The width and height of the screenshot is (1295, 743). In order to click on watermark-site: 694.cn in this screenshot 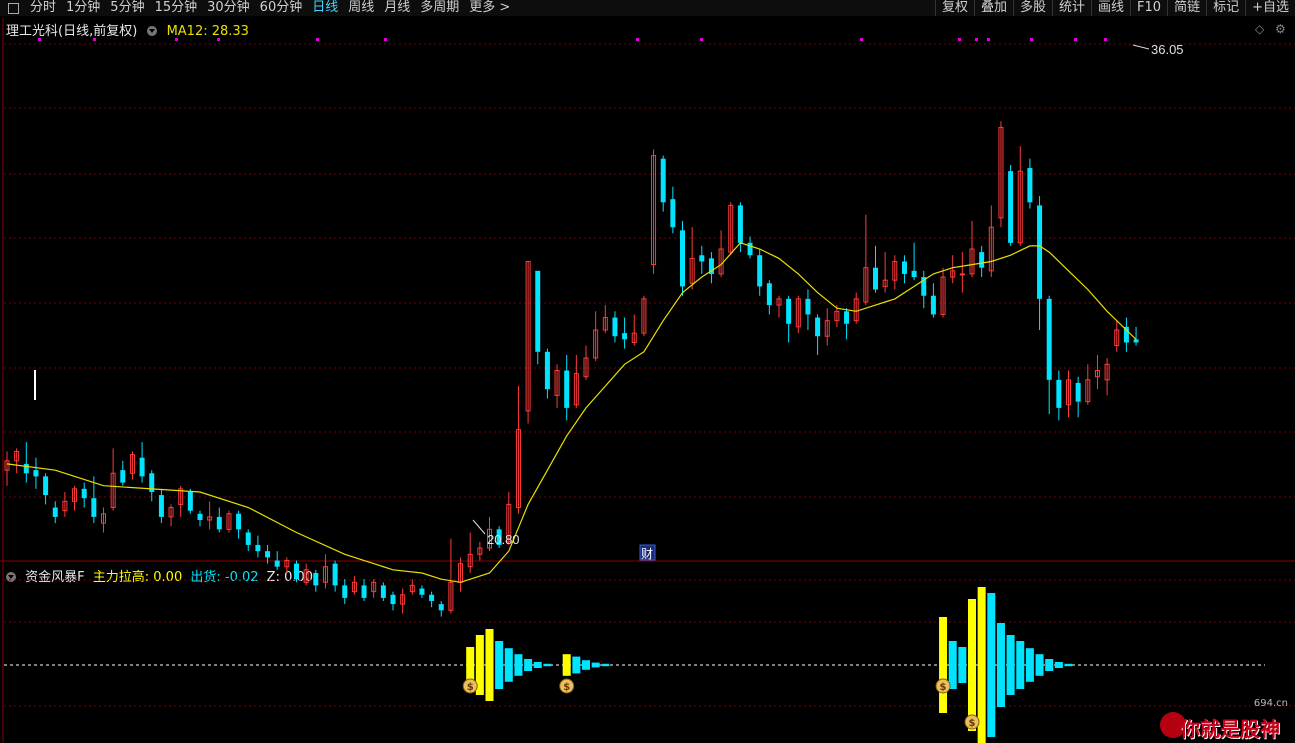, I will do `click(1270, 703)`.